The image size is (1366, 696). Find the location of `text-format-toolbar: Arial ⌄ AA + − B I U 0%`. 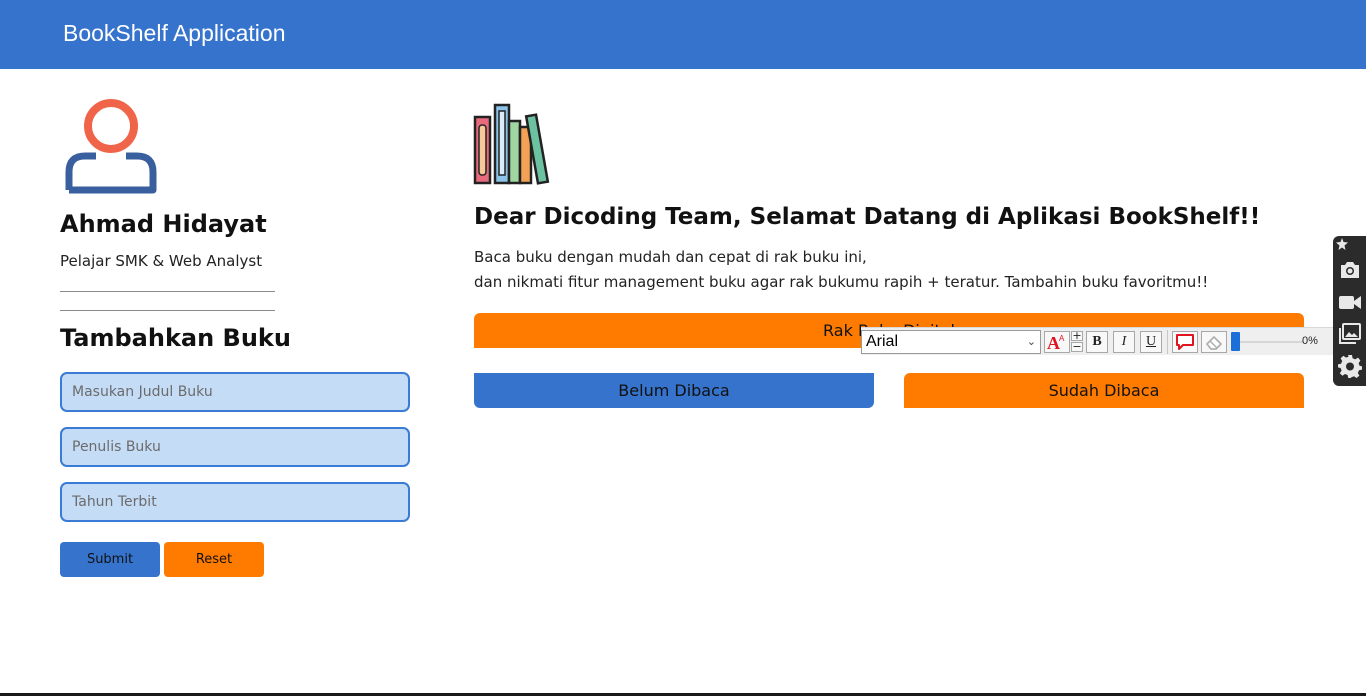

text-format-toolbar: Arial ⌄ AA + − B I U 0% is located at coordinates (1097, 341).